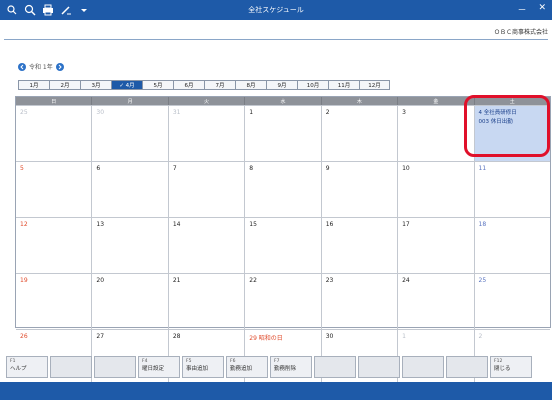  I want to click on month-tab-4: ✓ 4月, so click(126, 85).